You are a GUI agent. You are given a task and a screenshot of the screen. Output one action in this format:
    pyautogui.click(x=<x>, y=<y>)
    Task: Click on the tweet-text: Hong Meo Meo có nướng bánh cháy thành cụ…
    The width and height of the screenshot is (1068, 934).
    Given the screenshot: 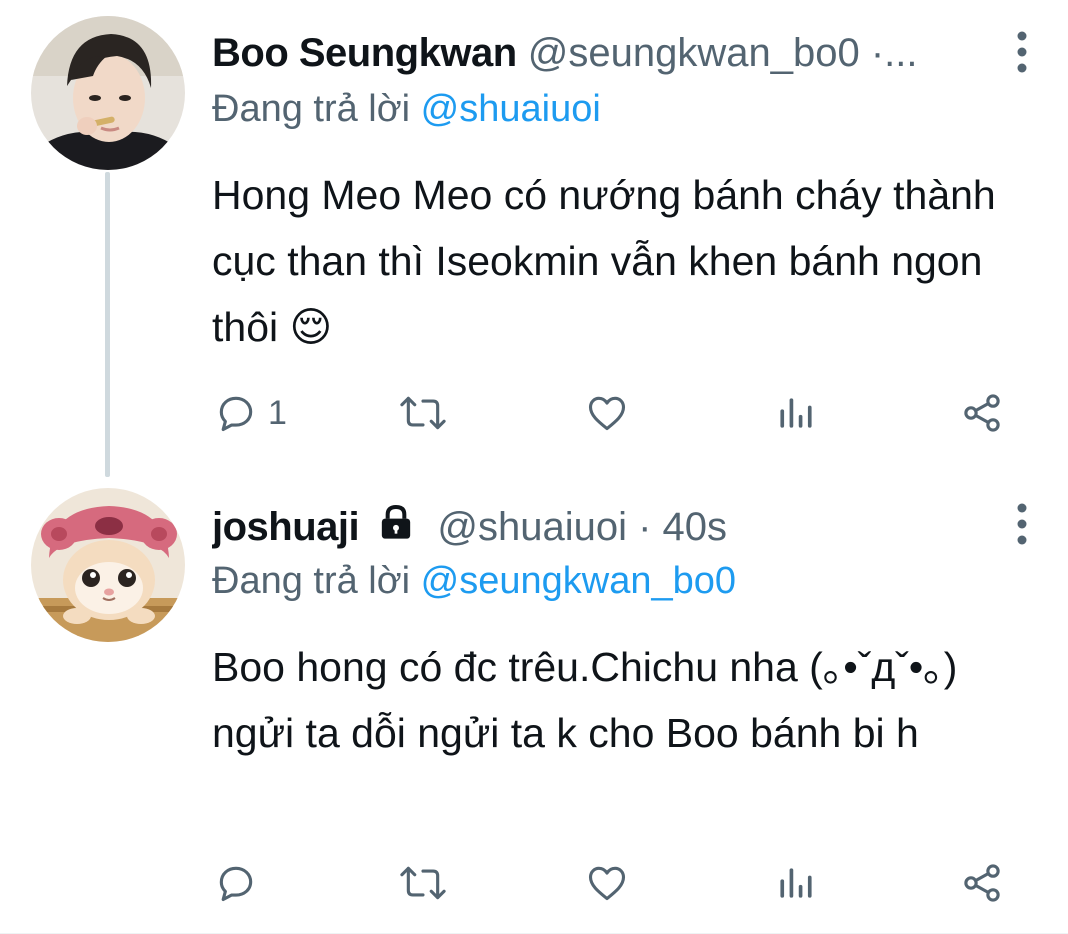 What is the action you would take?
    pyautogui.click(x=604, y=261)
    